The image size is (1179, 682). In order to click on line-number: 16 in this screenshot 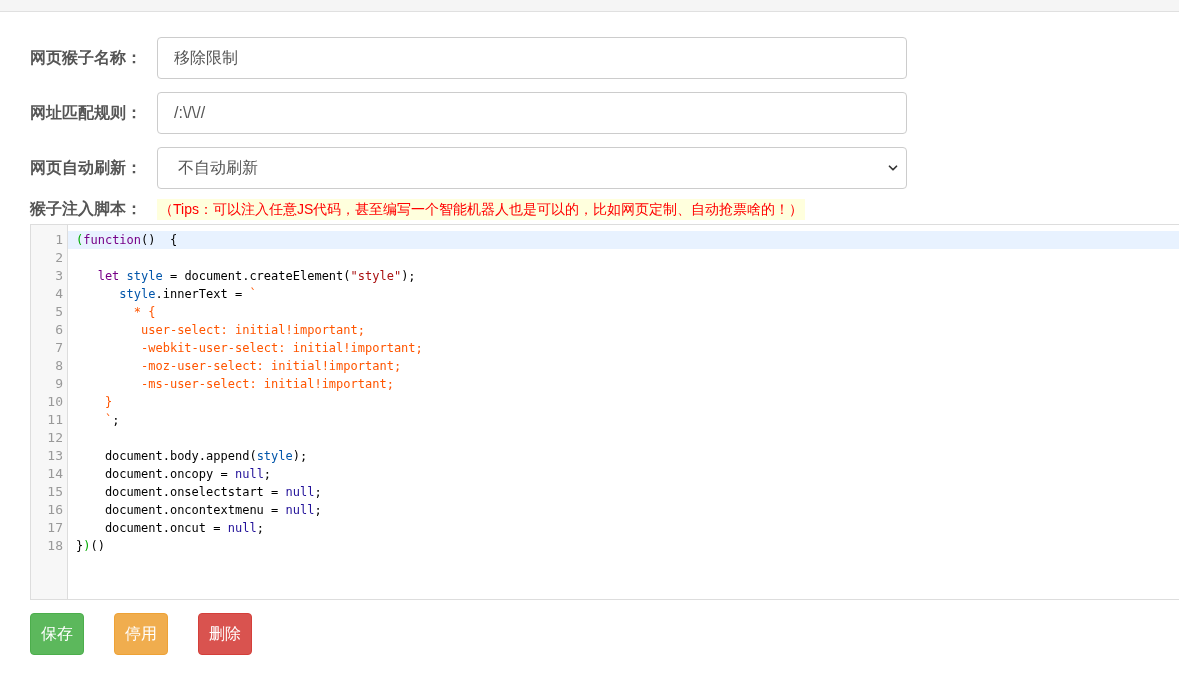, I will do `click(55, 510)`.